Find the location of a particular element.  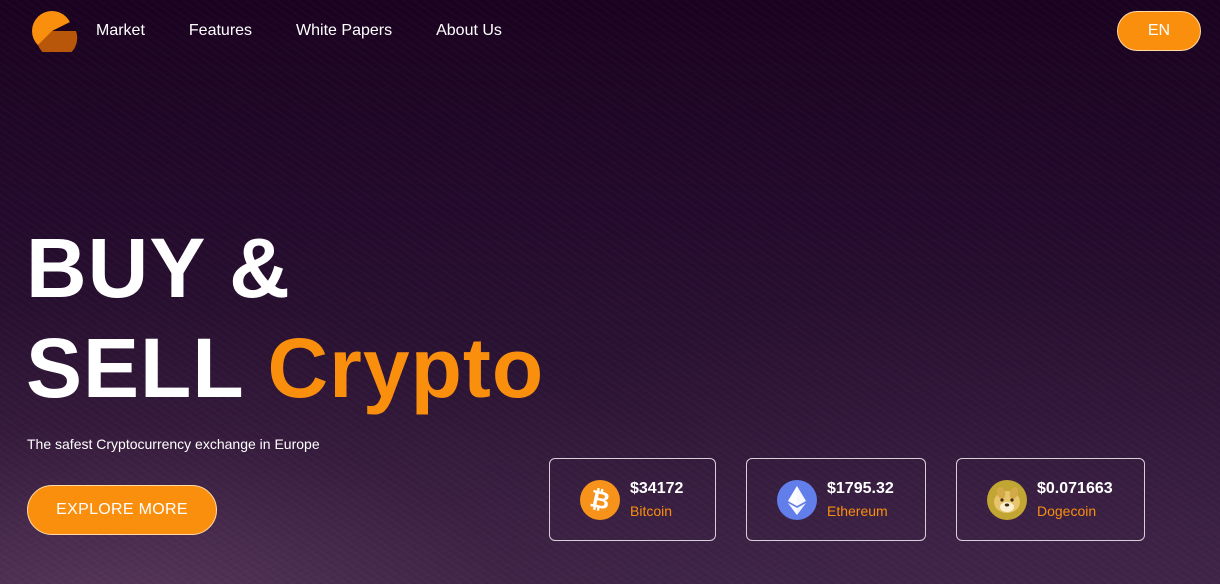

coin-name: Bitcoin is located at coordinates (651, 511).